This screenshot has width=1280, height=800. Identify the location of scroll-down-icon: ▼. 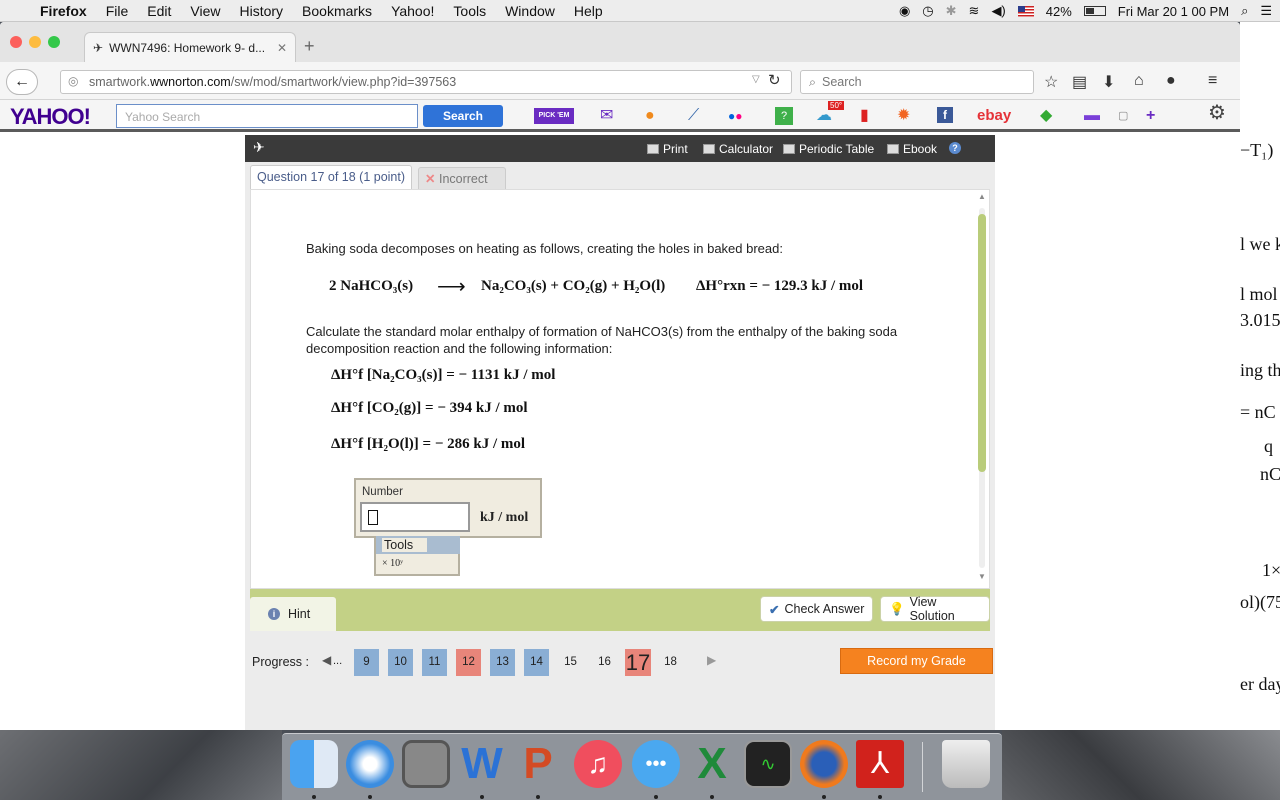
(982, 576).